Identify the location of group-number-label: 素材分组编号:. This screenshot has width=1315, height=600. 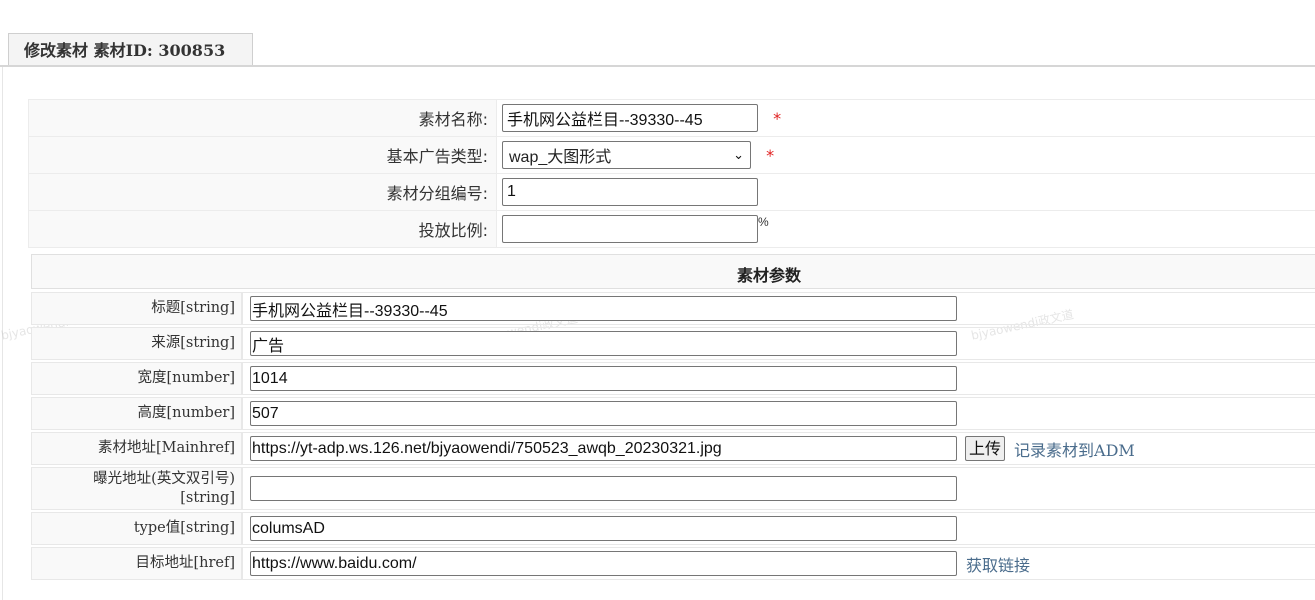
(262, 192).